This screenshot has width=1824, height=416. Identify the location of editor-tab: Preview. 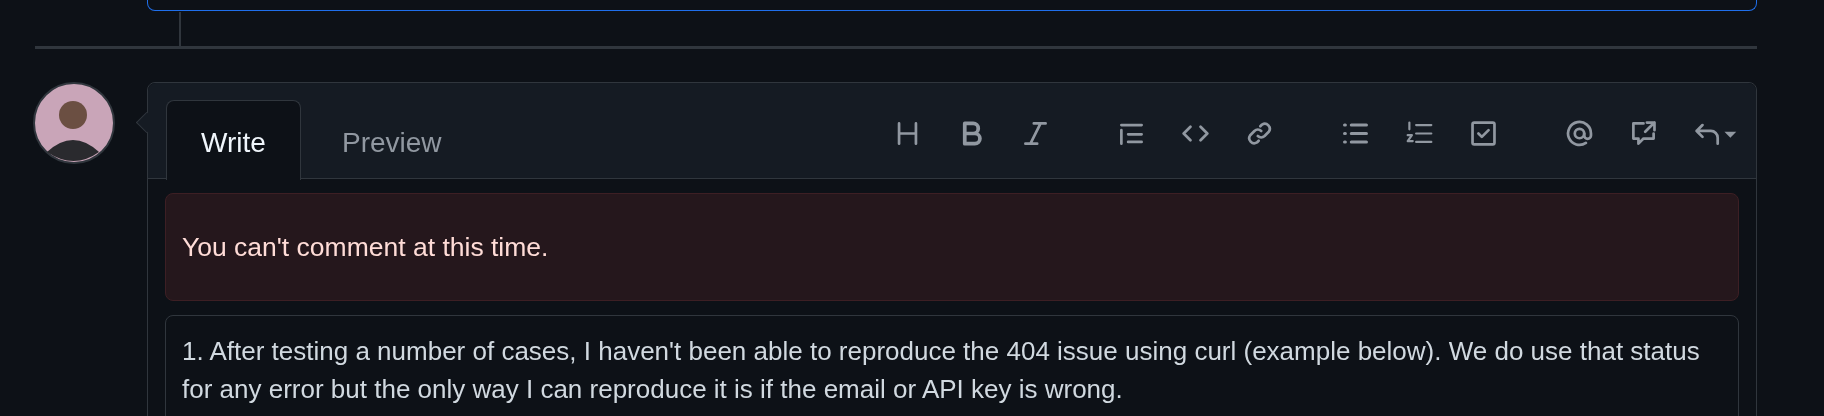
(392, 139).